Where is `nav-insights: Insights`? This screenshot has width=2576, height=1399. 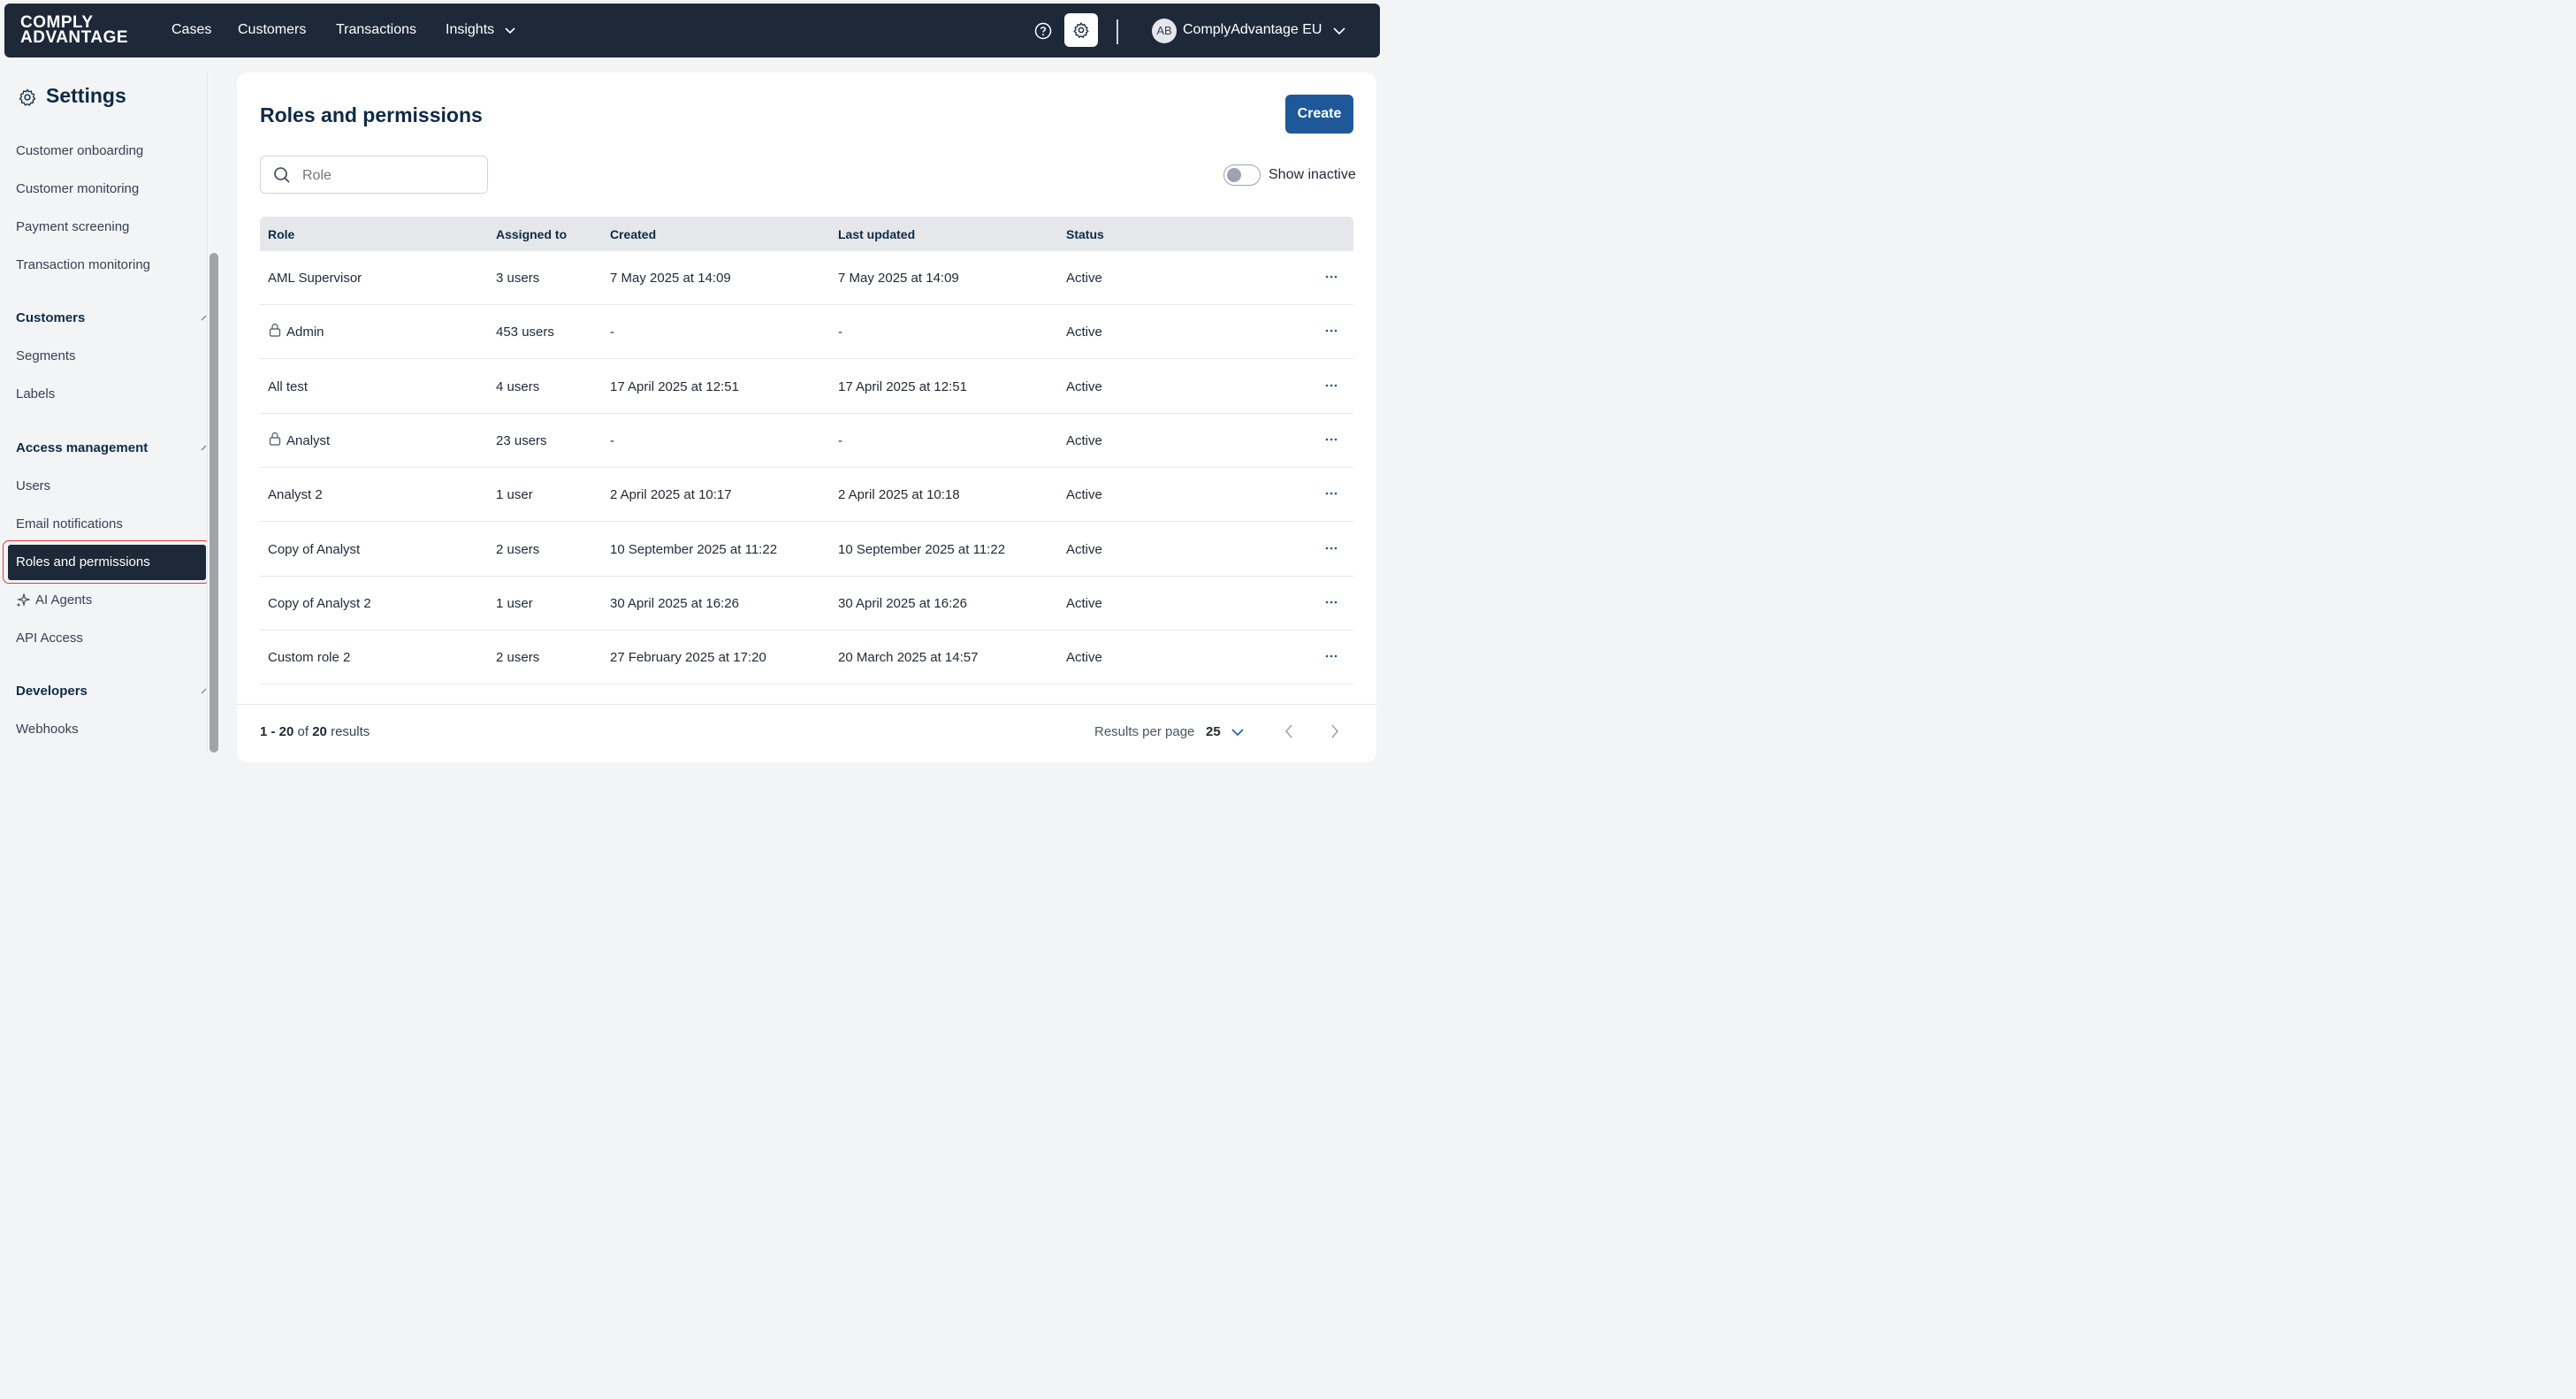
nav-insights: Insights is located at coordinates (470, 30).